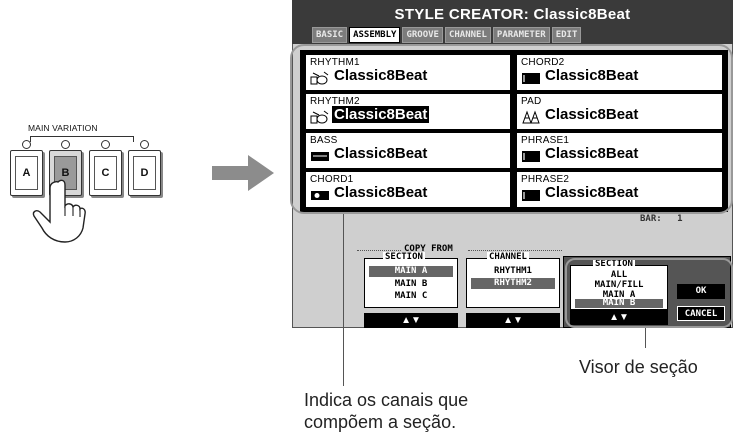 The image size is (733, 434). I want to click on led-d, so click(144, 144).